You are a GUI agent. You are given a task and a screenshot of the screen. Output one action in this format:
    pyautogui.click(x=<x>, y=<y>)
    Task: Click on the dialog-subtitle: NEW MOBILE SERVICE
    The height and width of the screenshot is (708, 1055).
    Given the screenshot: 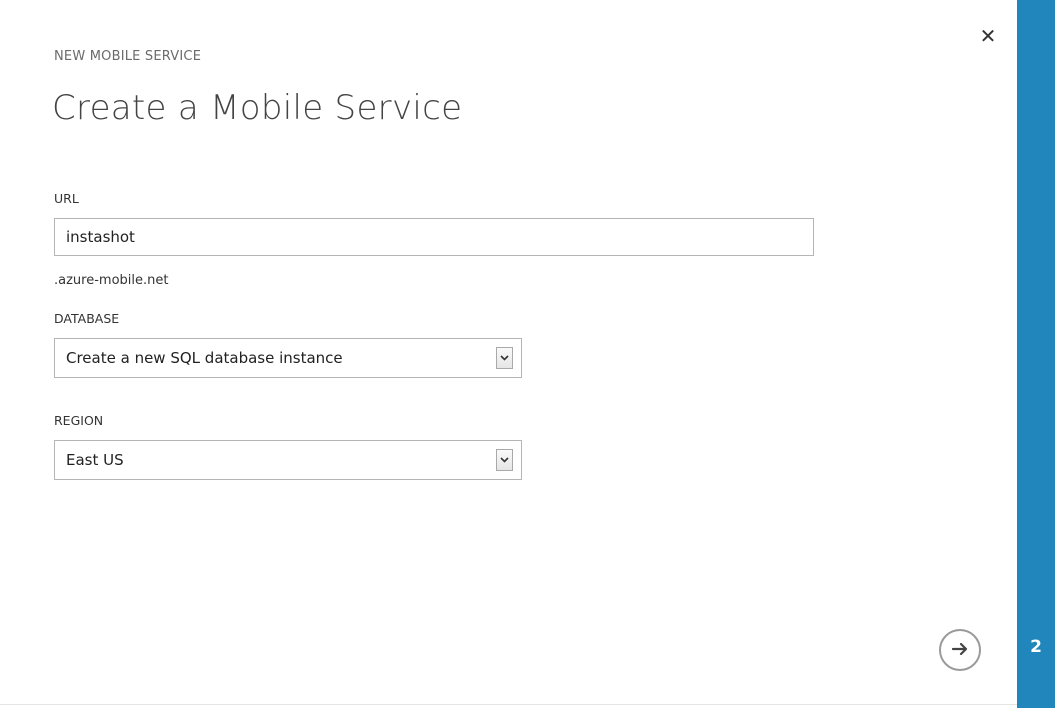 What is the action you would take?
    pyautogui.click(x=128, y=56)
    